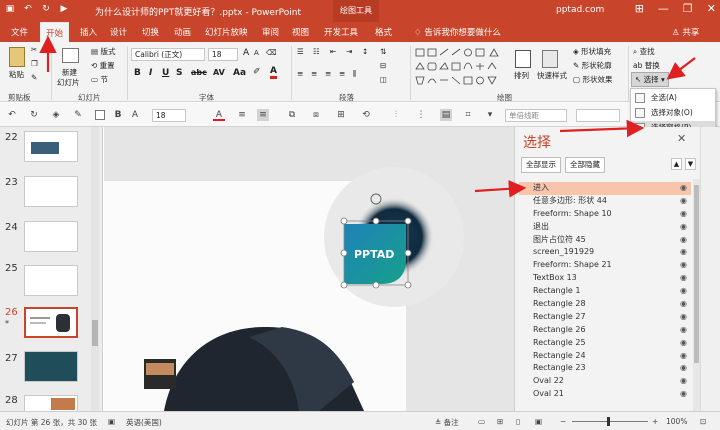 This screenshot has height=430, width=720. What do you see at coordinates (696, 274) in the screenshot?
I see `scrollbar-thumb` at bounding box center [696, 274].